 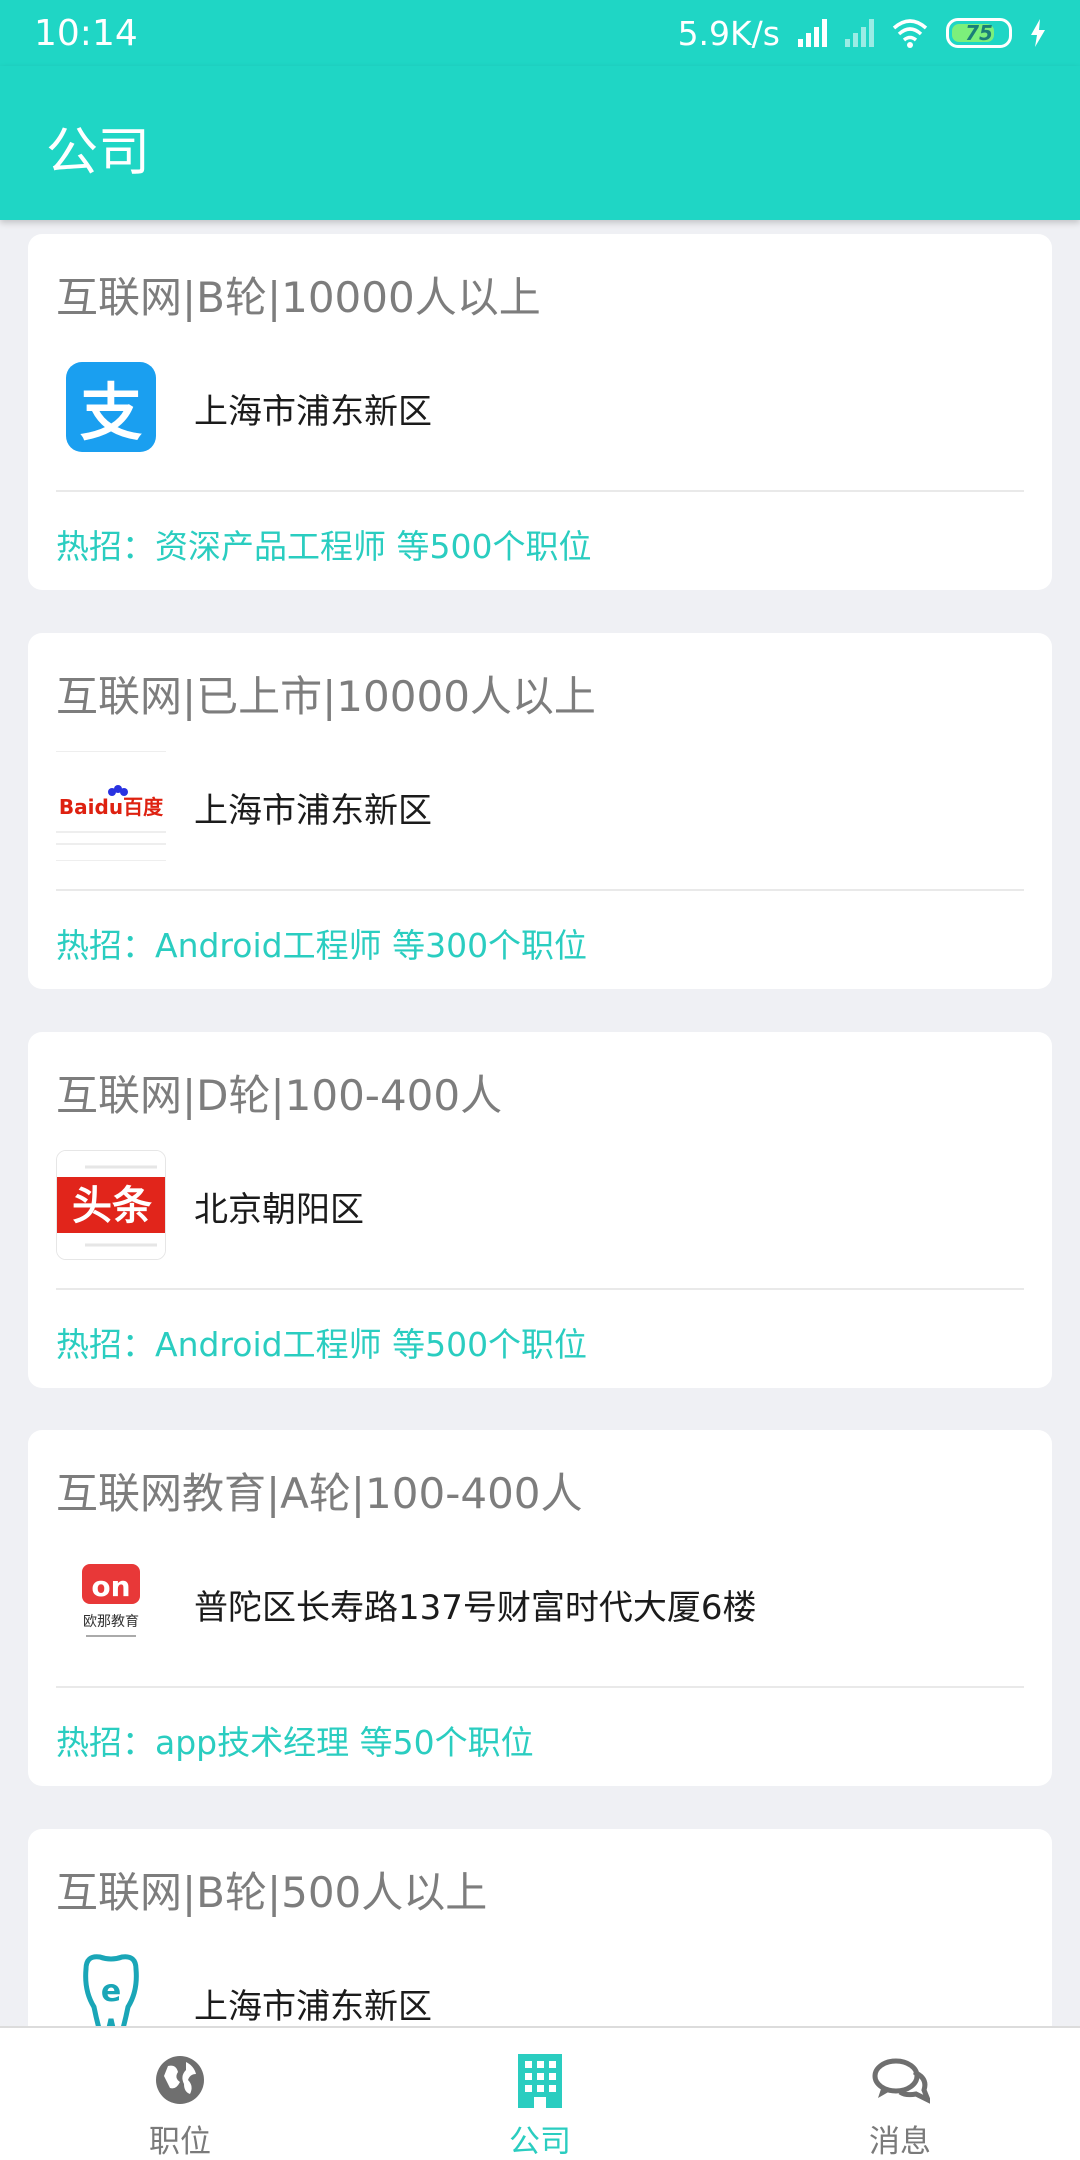 What do you see at coordinates (319, 1493) in the screenshot?
I see `company-meta: 互联网教育|A轮|100-400人` at bounding box center [319, 1493].